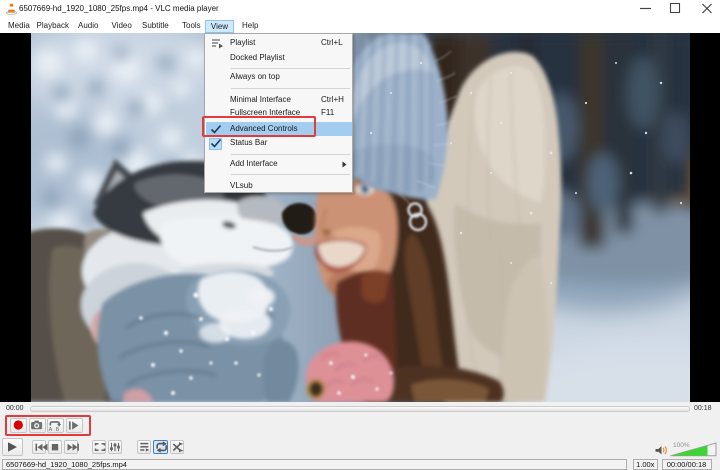 This screenshot has height=470, width=720. Describe the element at coordinates (681, 445) in the screenshot. I see `svg-text: 100%` at that location.